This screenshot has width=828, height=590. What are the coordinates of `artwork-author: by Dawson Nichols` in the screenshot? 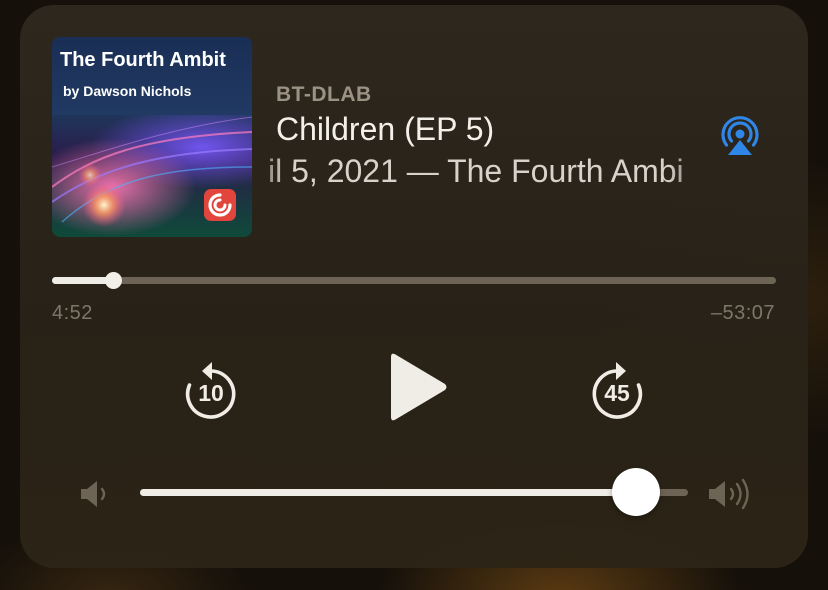 It's located at (127, 91).